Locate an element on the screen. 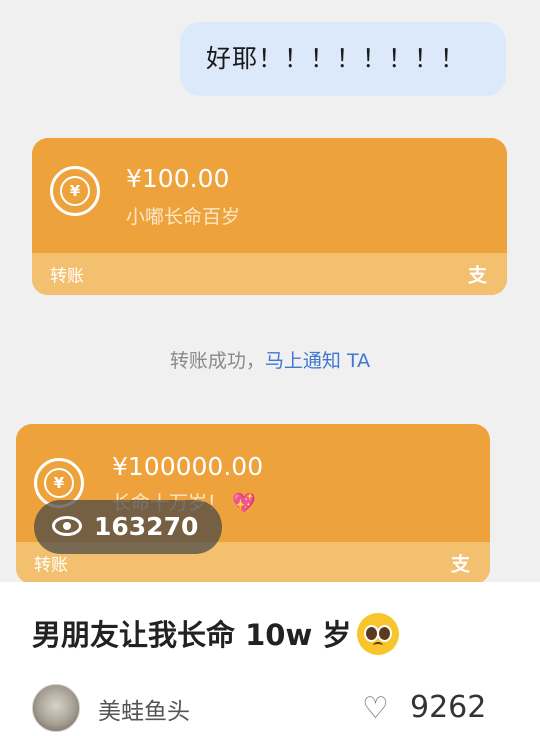 The height and width of the screenshot is (736, 540). message-bubble: 好耶！！！！！！！！ is located at coordinates (343, 59).